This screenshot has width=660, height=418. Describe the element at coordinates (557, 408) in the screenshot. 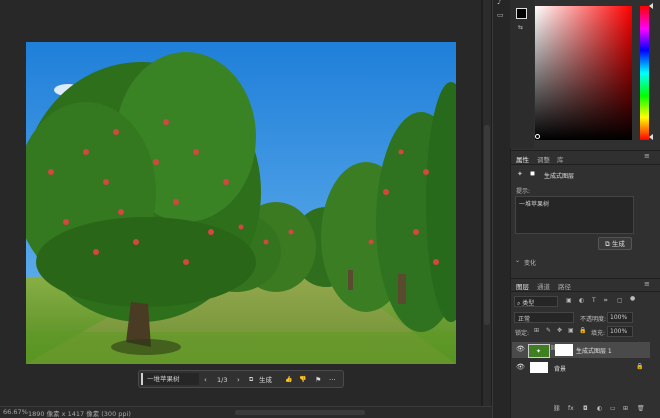

I see `link-layers-icon: ⛓` at that location.